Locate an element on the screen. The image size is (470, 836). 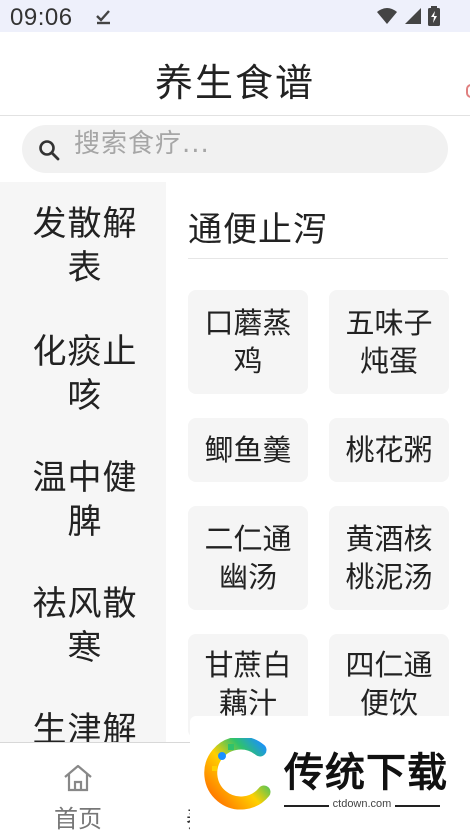
sidebar-item-wenzhong-jianpi: 温中健脾 is located at coordinates (85, 500).